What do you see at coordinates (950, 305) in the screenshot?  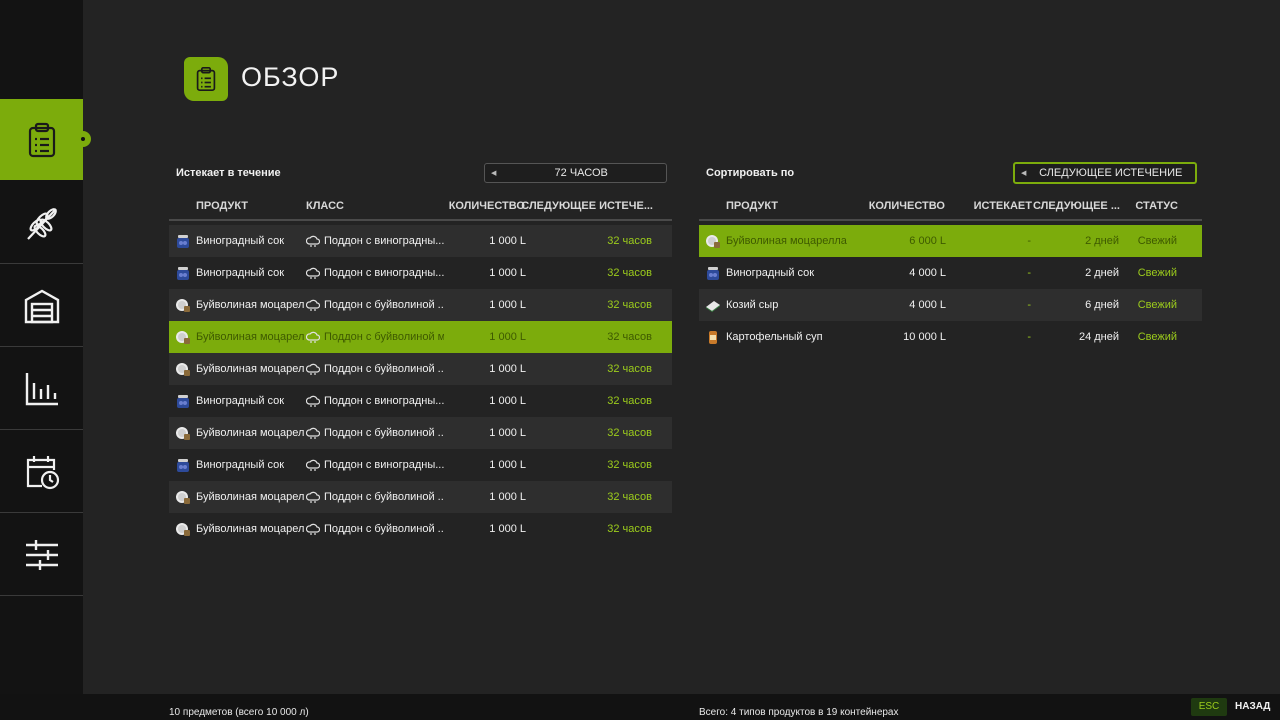 I see `table-row: Козий сыр 4 000 L - 6 дней Свежий` at bounding box center [950, 305].